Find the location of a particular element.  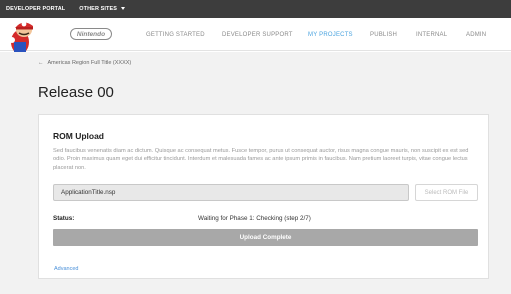

other-sites-label: OTHER SITES is located at coordinates (98, 9).